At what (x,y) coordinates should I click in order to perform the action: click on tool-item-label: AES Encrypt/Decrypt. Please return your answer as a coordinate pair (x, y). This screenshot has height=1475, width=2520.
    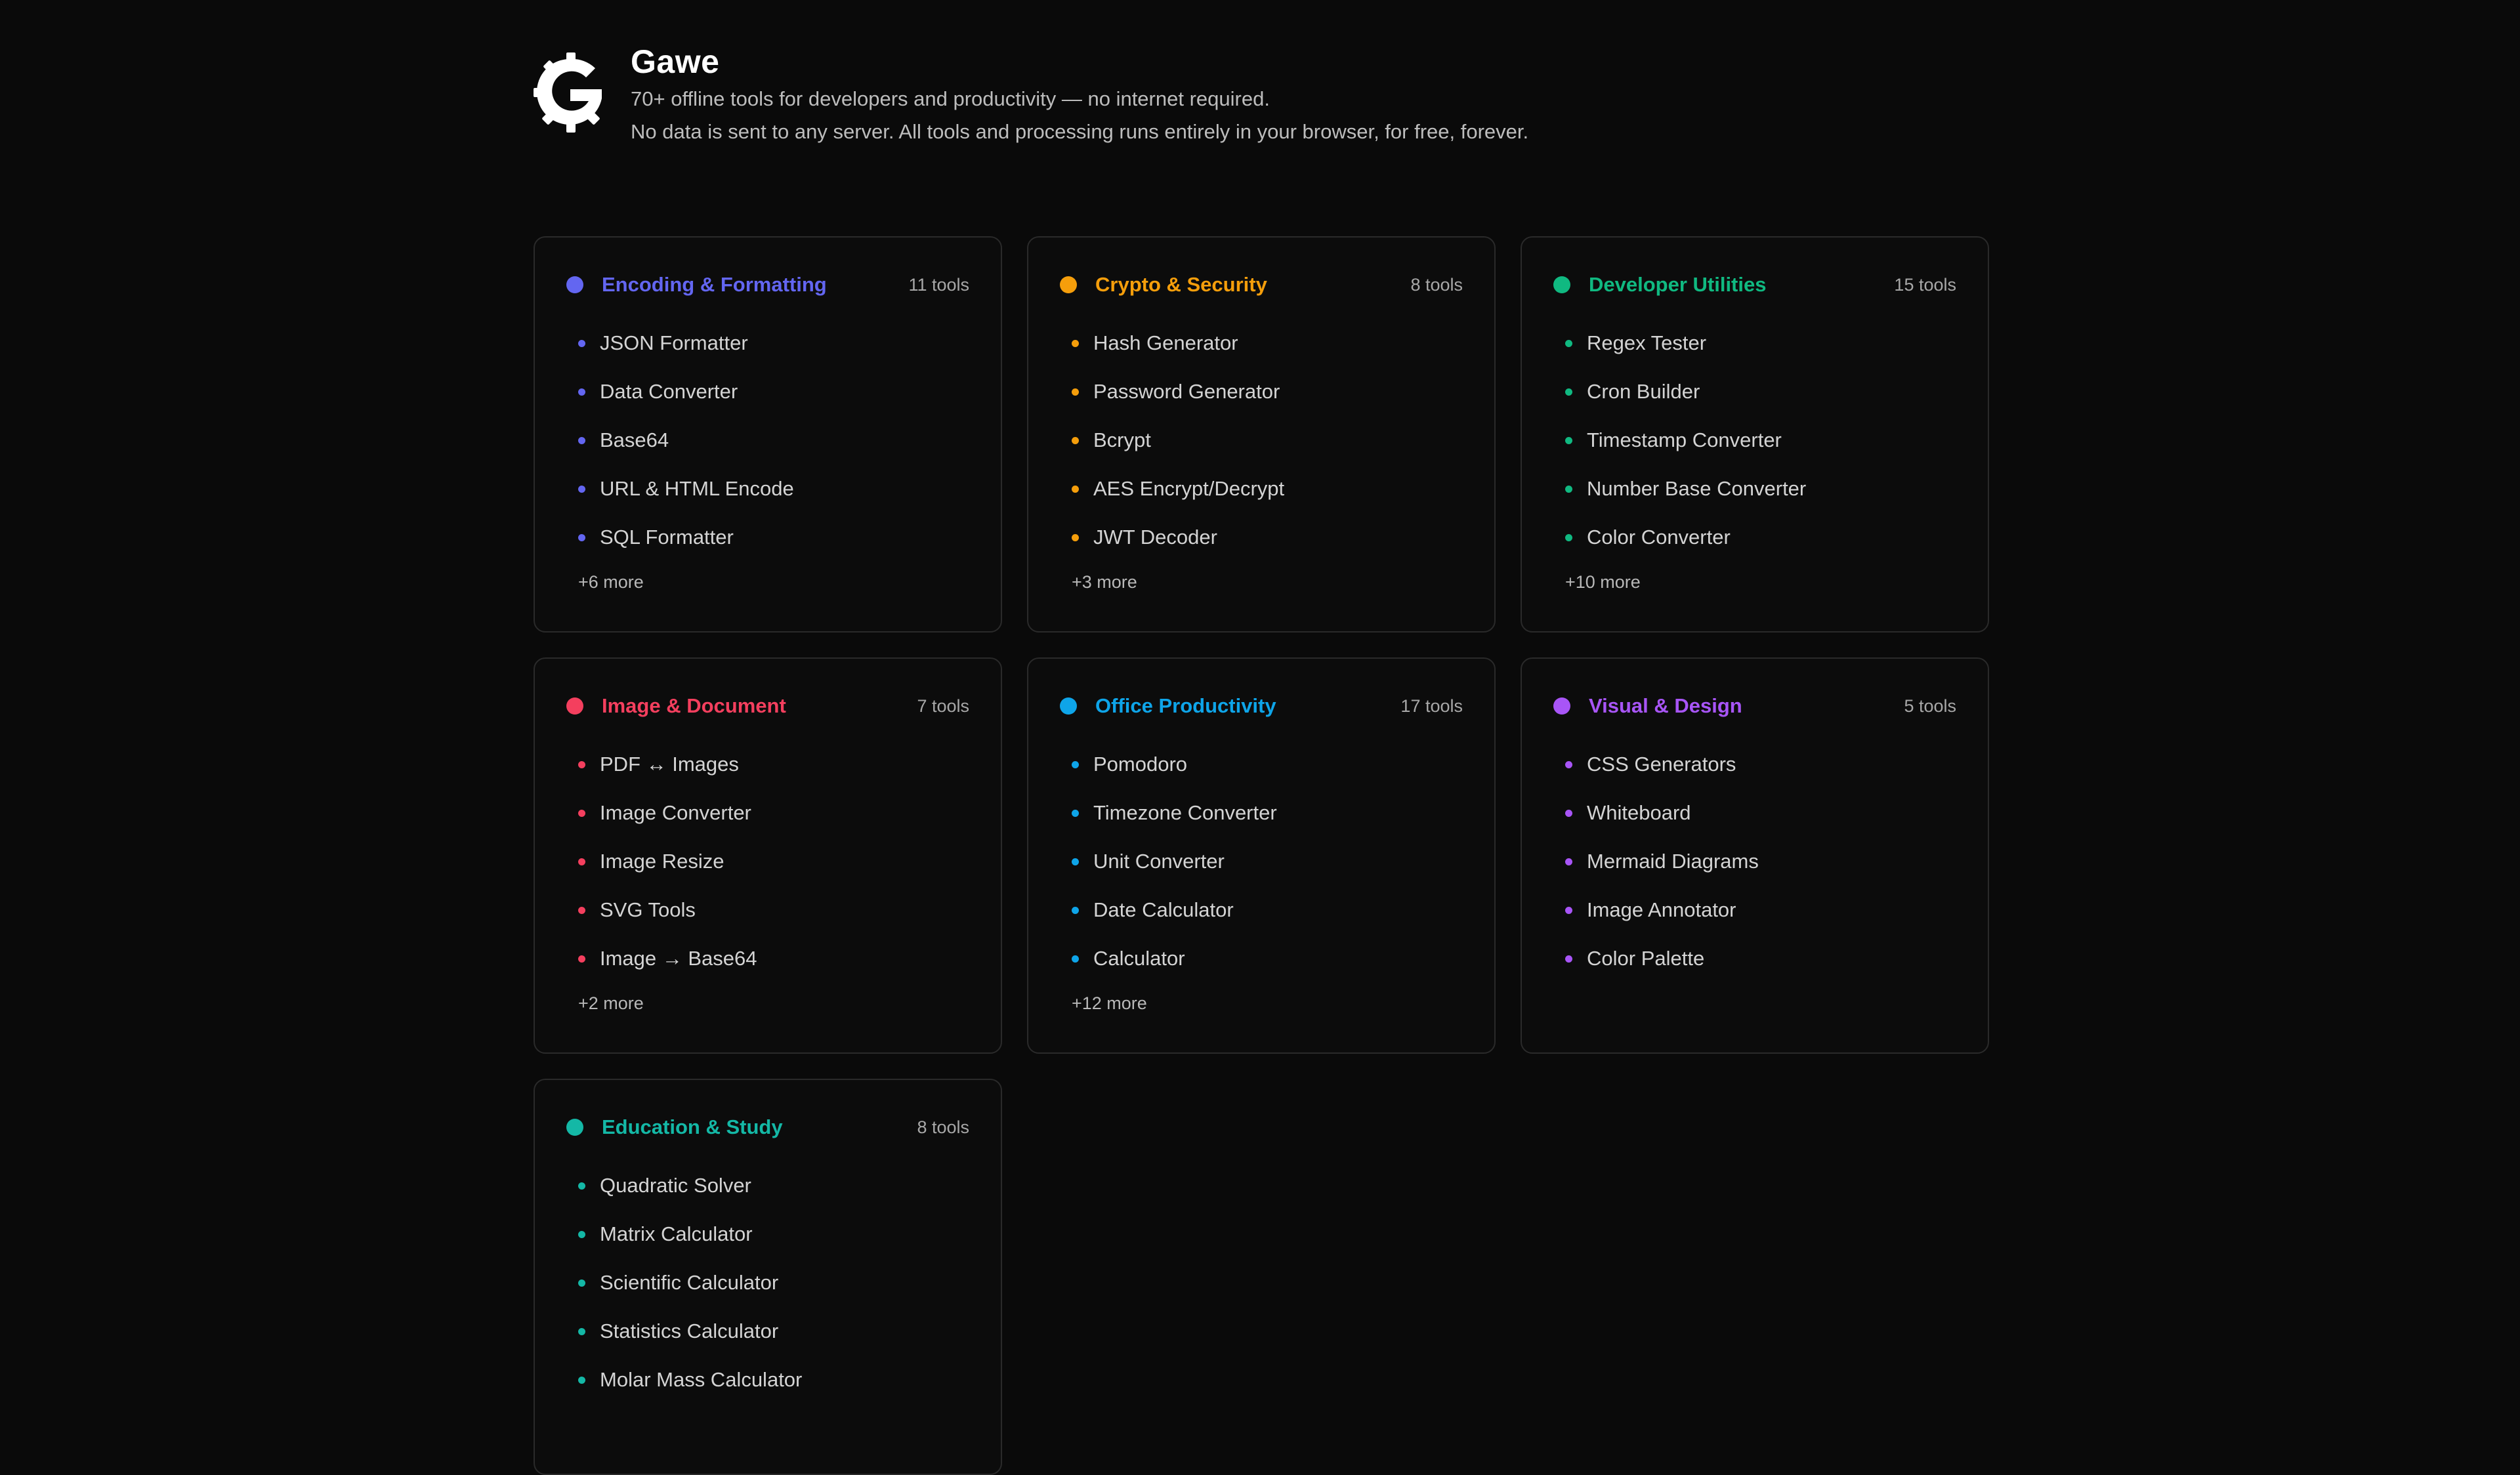
    Looking at the image, I should click on (1189, 488).